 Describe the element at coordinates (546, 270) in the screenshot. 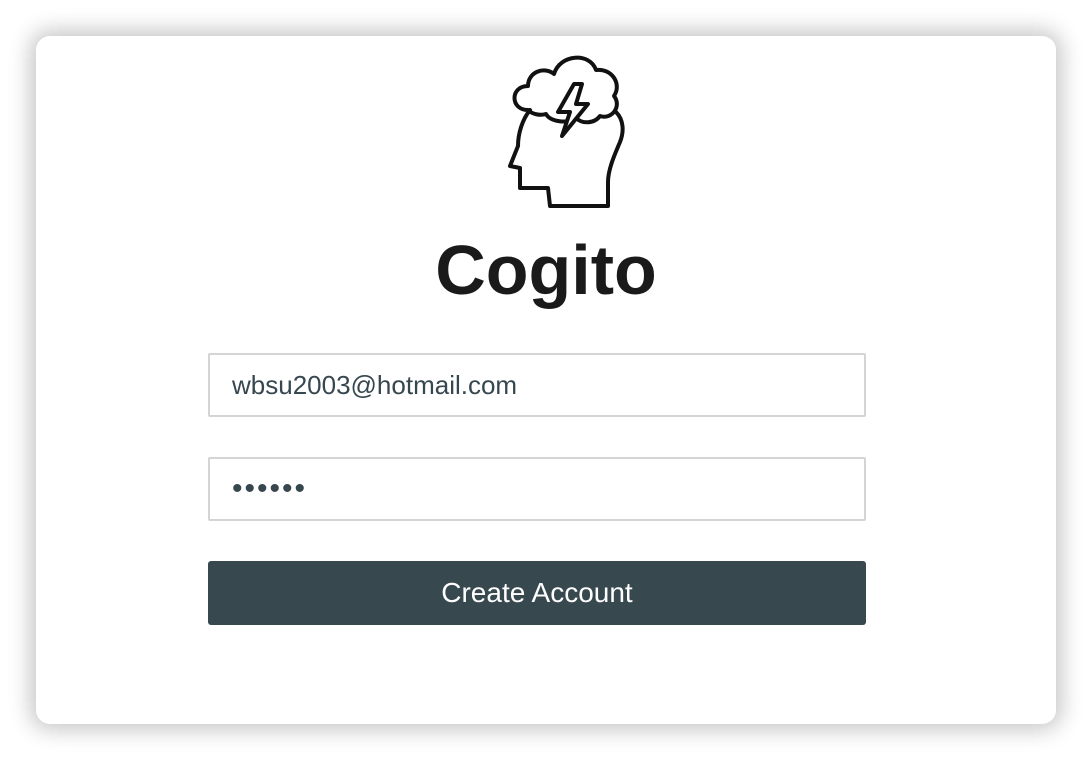

I see `app-title: Cogito` at that location.